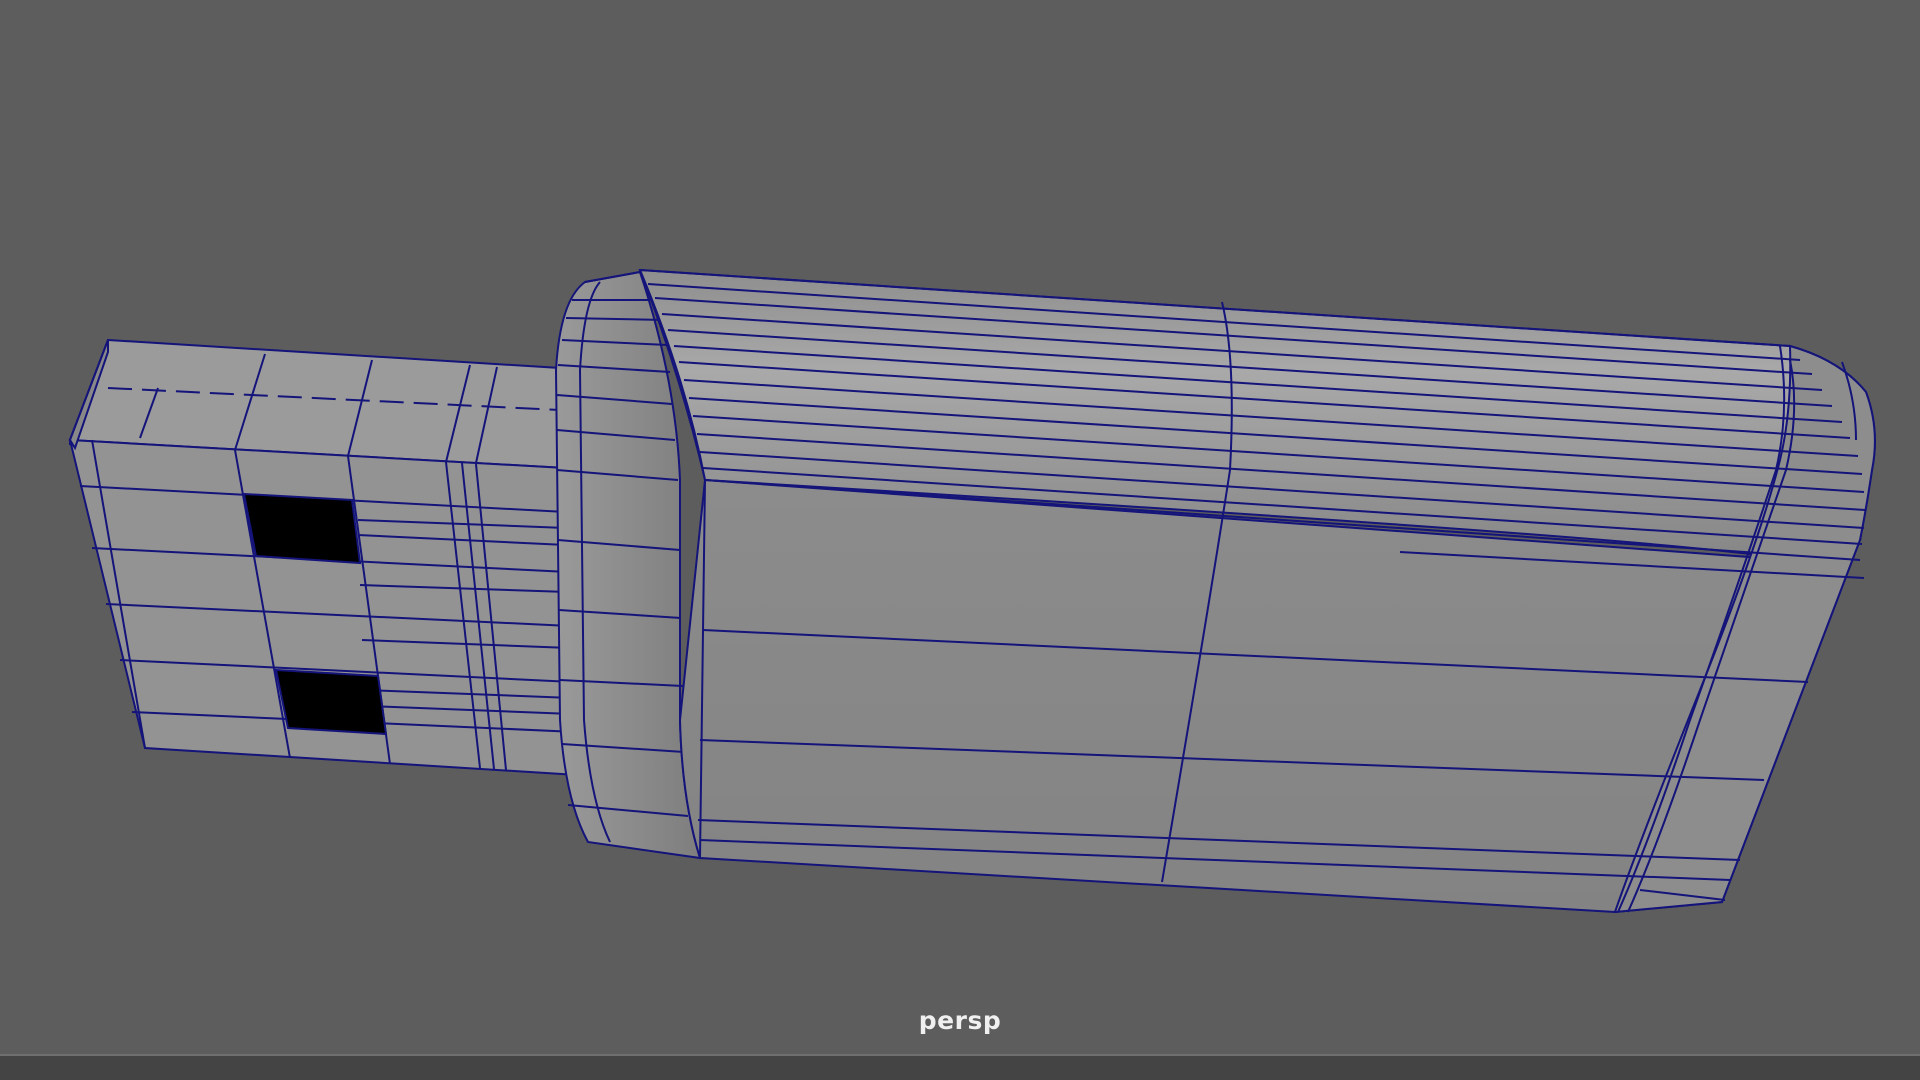 This screenshot has height=1080, width=1920. What do you see at coordinates (960, 1067) in the screenshot?
I see `viewport-bottom-bar` at bounding box center [960, 1067].